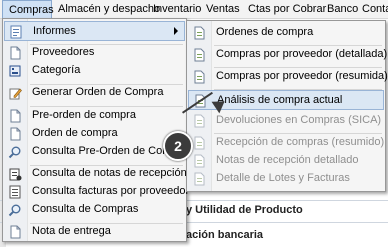  I want to click on menu-item-nota-entrega: Nota de entrega, so click(94, 232).